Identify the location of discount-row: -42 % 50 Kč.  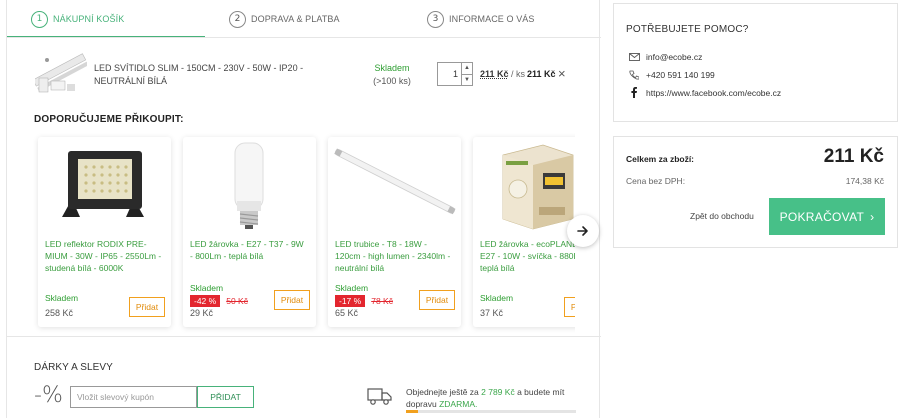
(219, 301).